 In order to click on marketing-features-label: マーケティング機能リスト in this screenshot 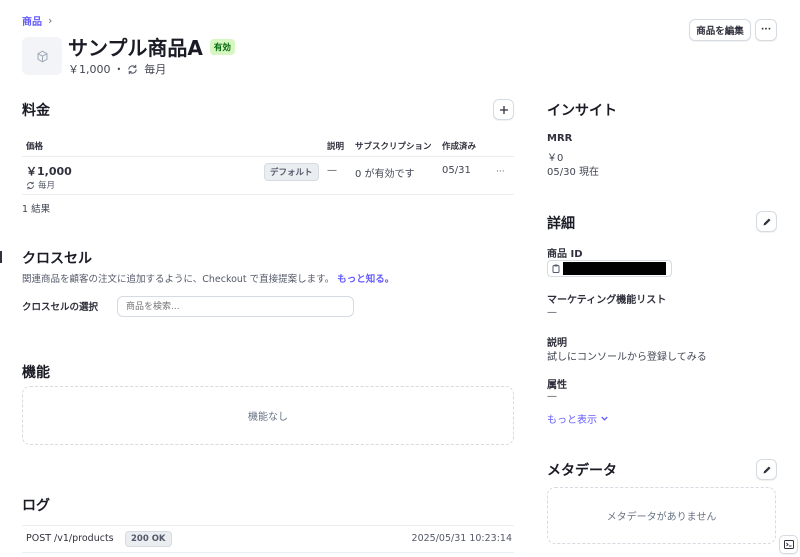, I will do `click(607, 300)`.